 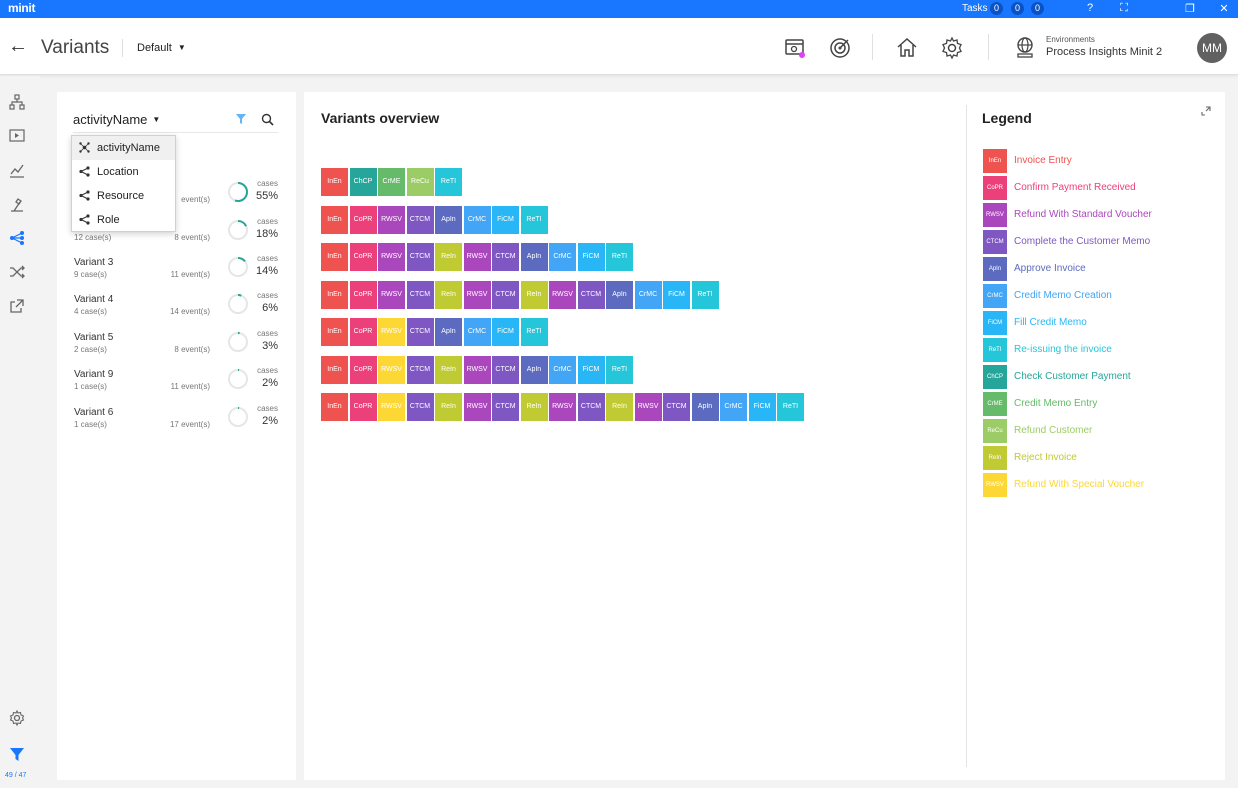 I want to click on fullscreen-button: ⛶, so click(x=1124, y=8).